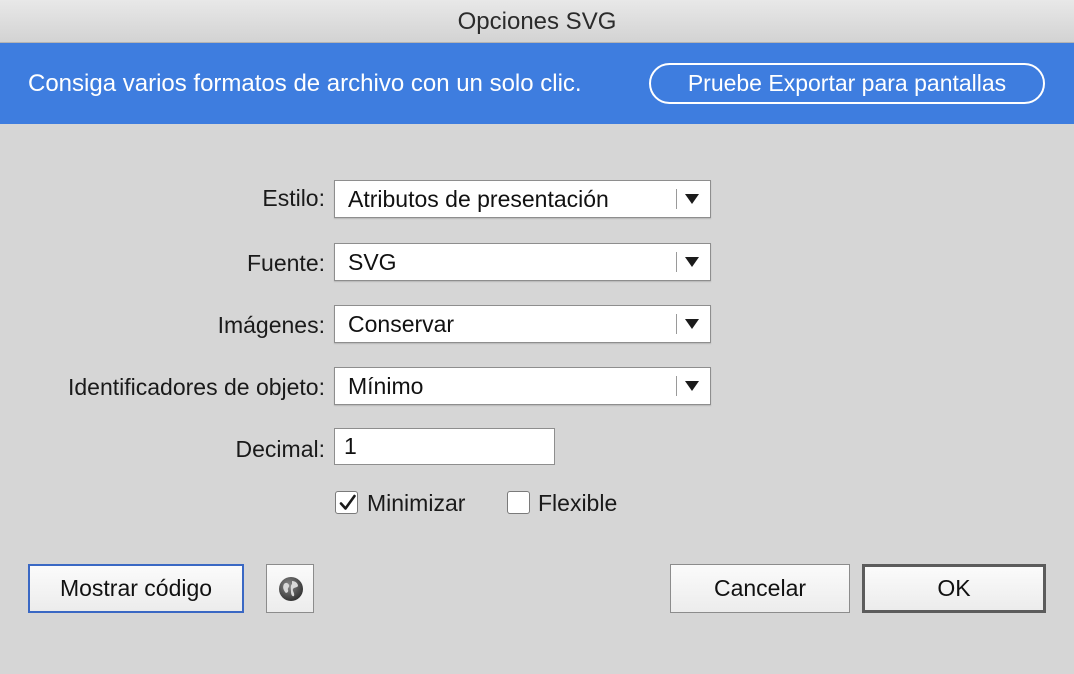 This screenshot has width=1074, height=674. What do you see at coordinates (444, 446) in the screenshot?
I see `decimal-input` at bounding box center [444, 446].